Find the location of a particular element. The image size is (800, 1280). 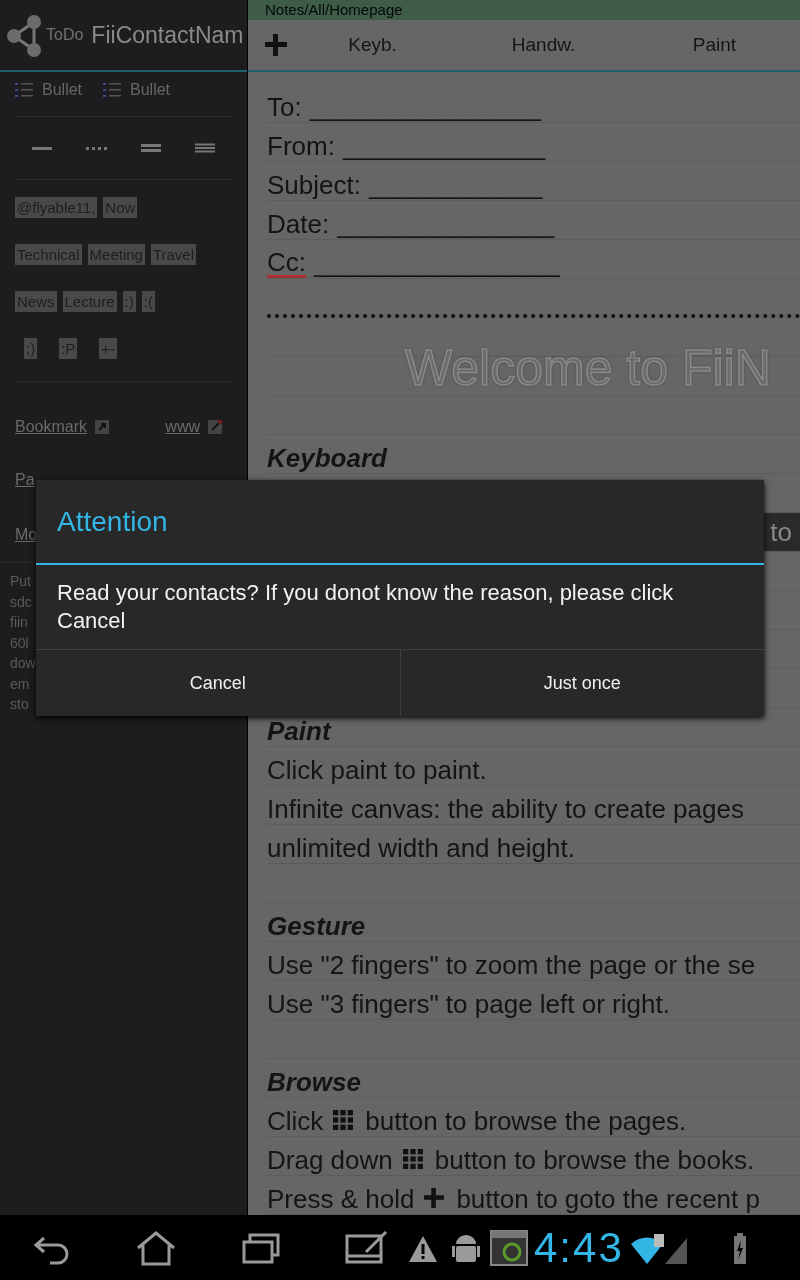

note-text: button to browse the books. is located at coordinates (594, 1160).